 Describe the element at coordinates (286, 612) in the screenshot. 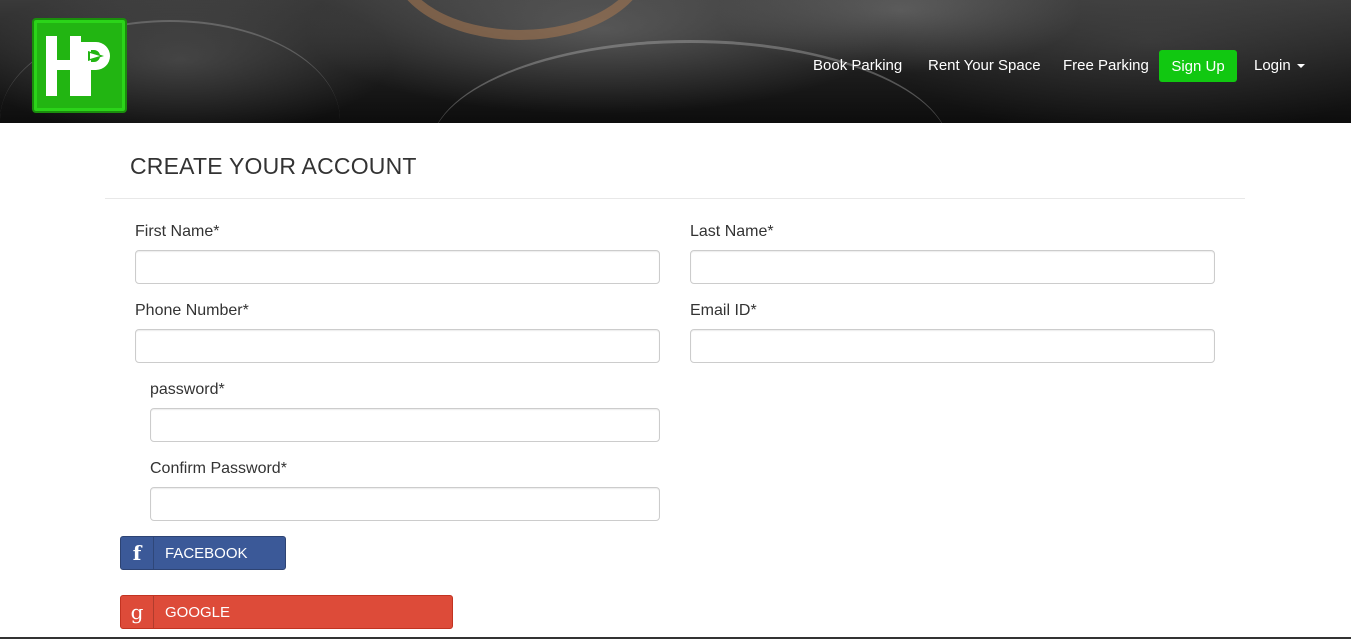

I see `google-signup-button: g GOOGLE` at that location.